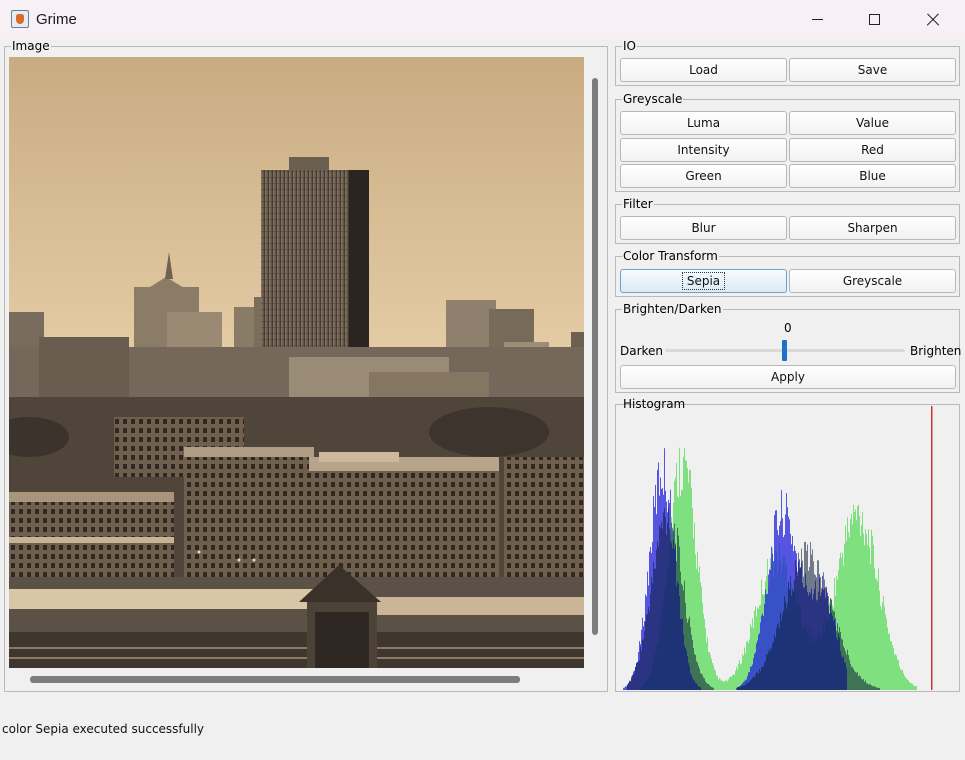 The height and width of the screenshot is (760, 965). I want to click on window-title: Grime, so click(56, 19).